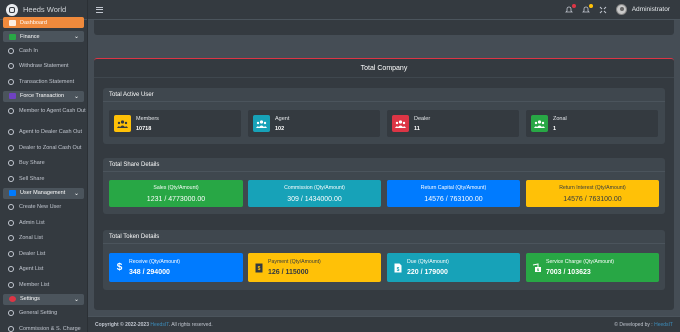  I want to click on dealer-label: Dealer, so click(422, 118).